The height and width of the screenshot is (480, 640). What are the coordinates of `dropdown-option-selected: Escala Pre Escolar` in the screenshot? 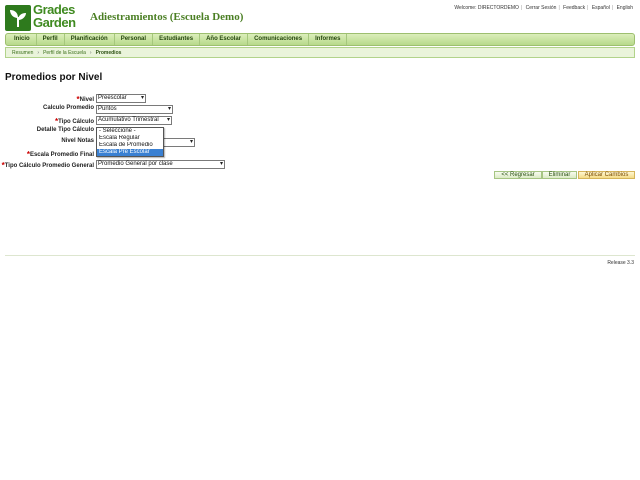 It's located at (130, 152).